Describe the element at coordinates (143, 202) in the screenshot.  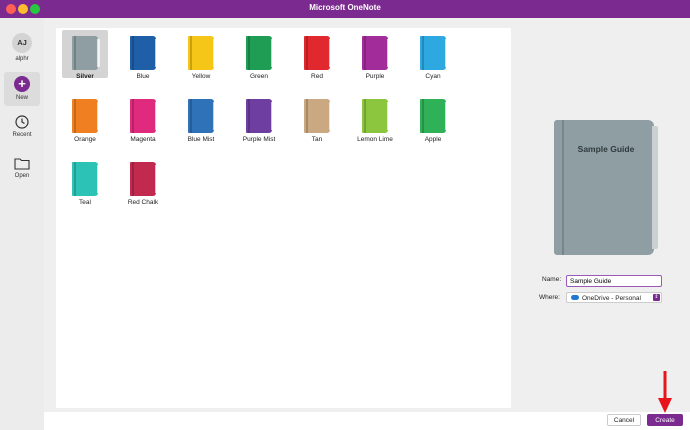
I see `color-label: Red Chalk` at that location.